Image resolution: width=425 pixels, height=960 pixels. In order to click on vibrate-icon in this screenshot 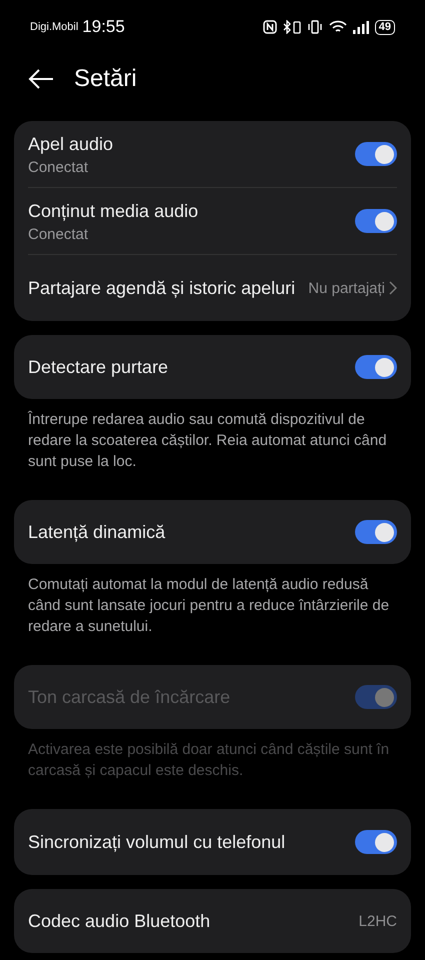, I will do `click(314, 27)`.